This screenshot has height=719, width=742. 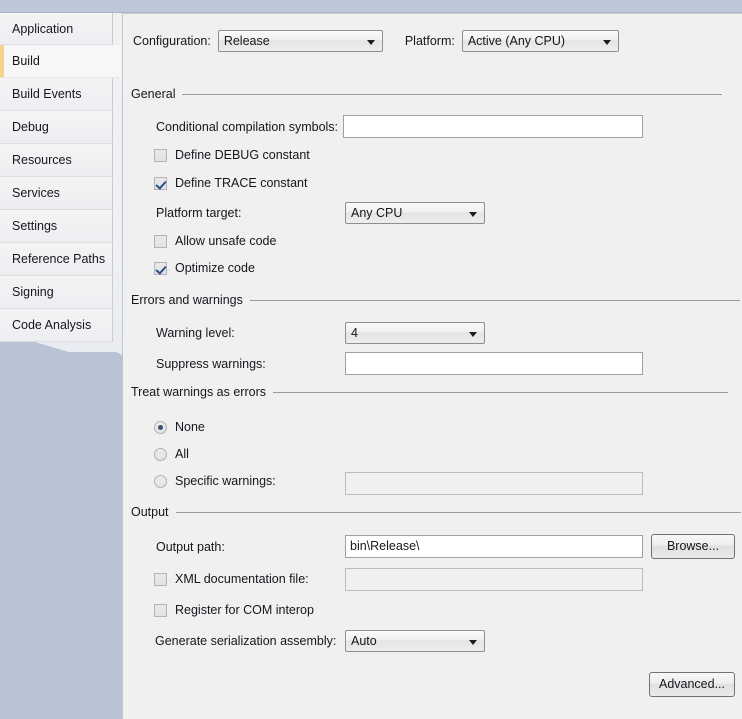 What do you see at coordinates (225, 481) in the screenshot?
I see `treat-specific-label: Specific warnings:` at bounding box center [225, 481].